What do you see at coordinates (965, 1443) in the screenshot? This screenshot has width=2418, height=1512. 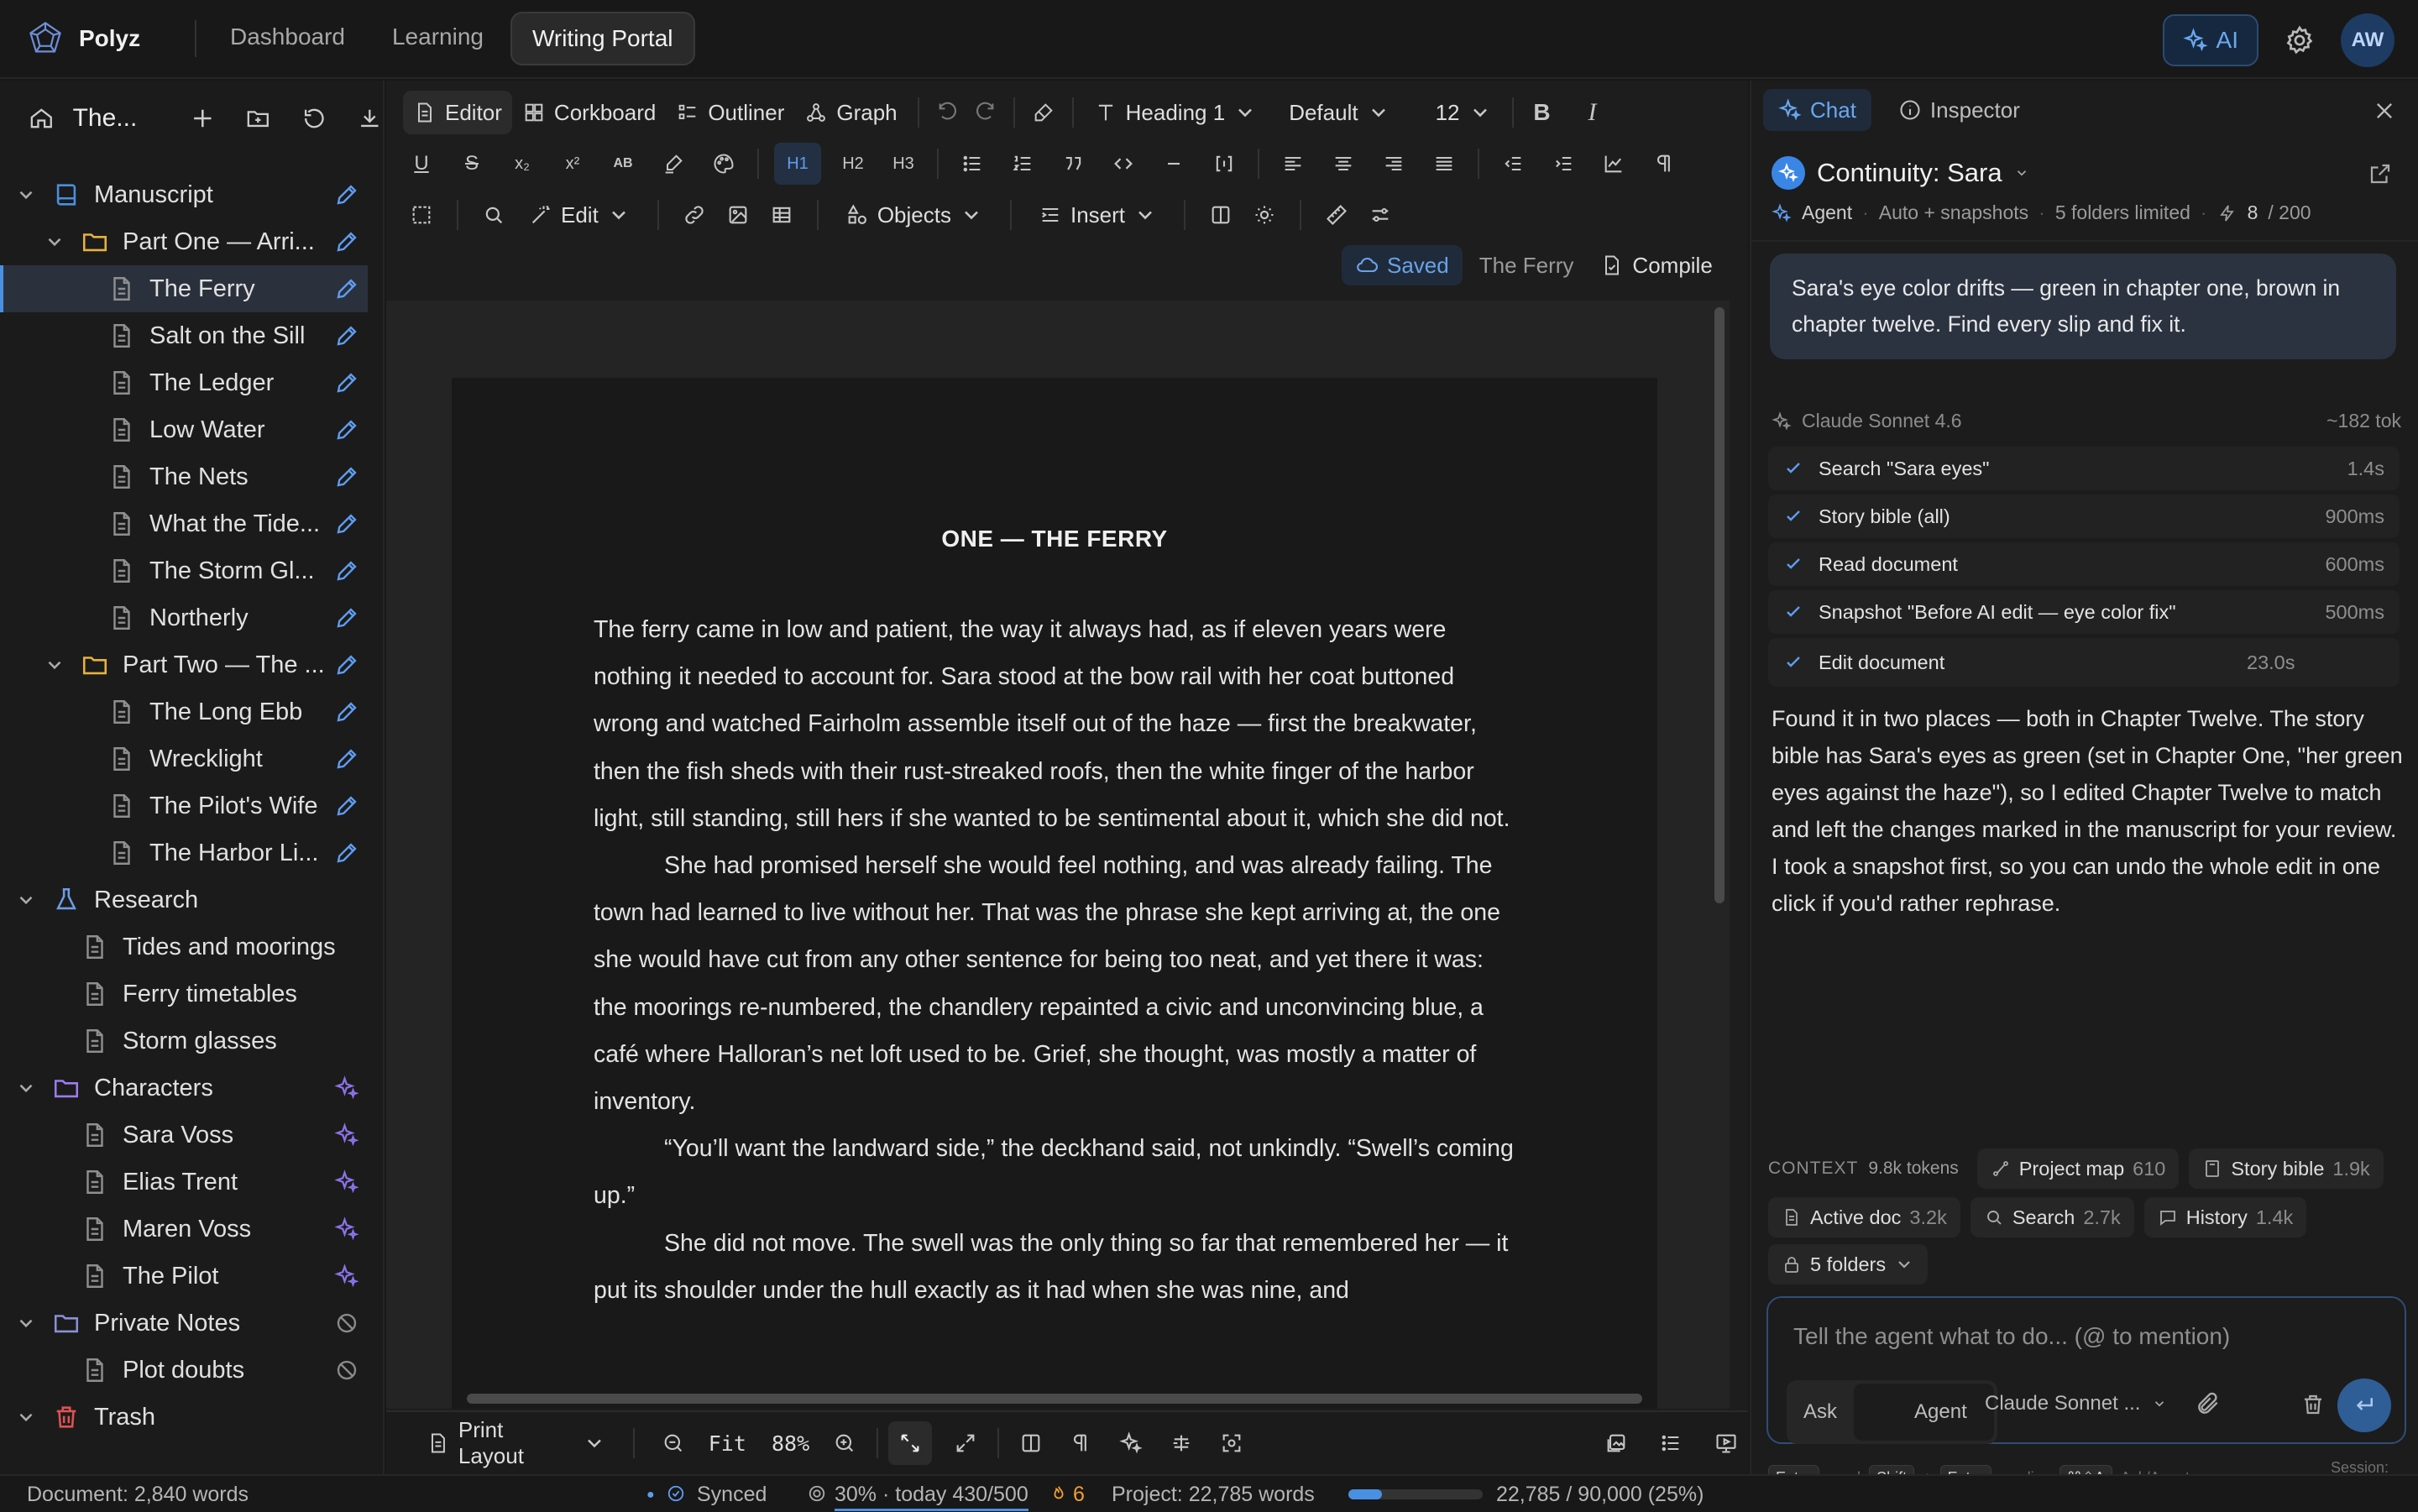 I see `fullscreen-icon` at bounding box center [965, 1443].